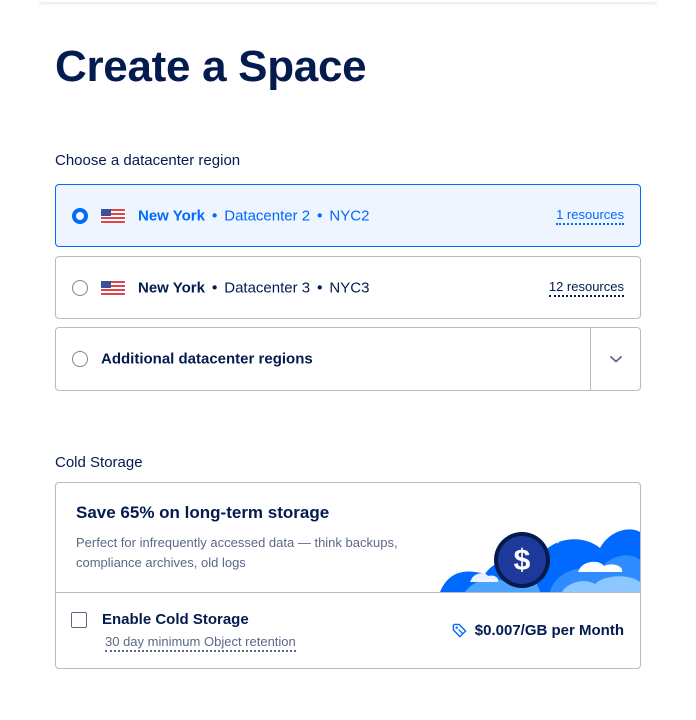  I want to click on chevron-down-icon, so click(615, 359).